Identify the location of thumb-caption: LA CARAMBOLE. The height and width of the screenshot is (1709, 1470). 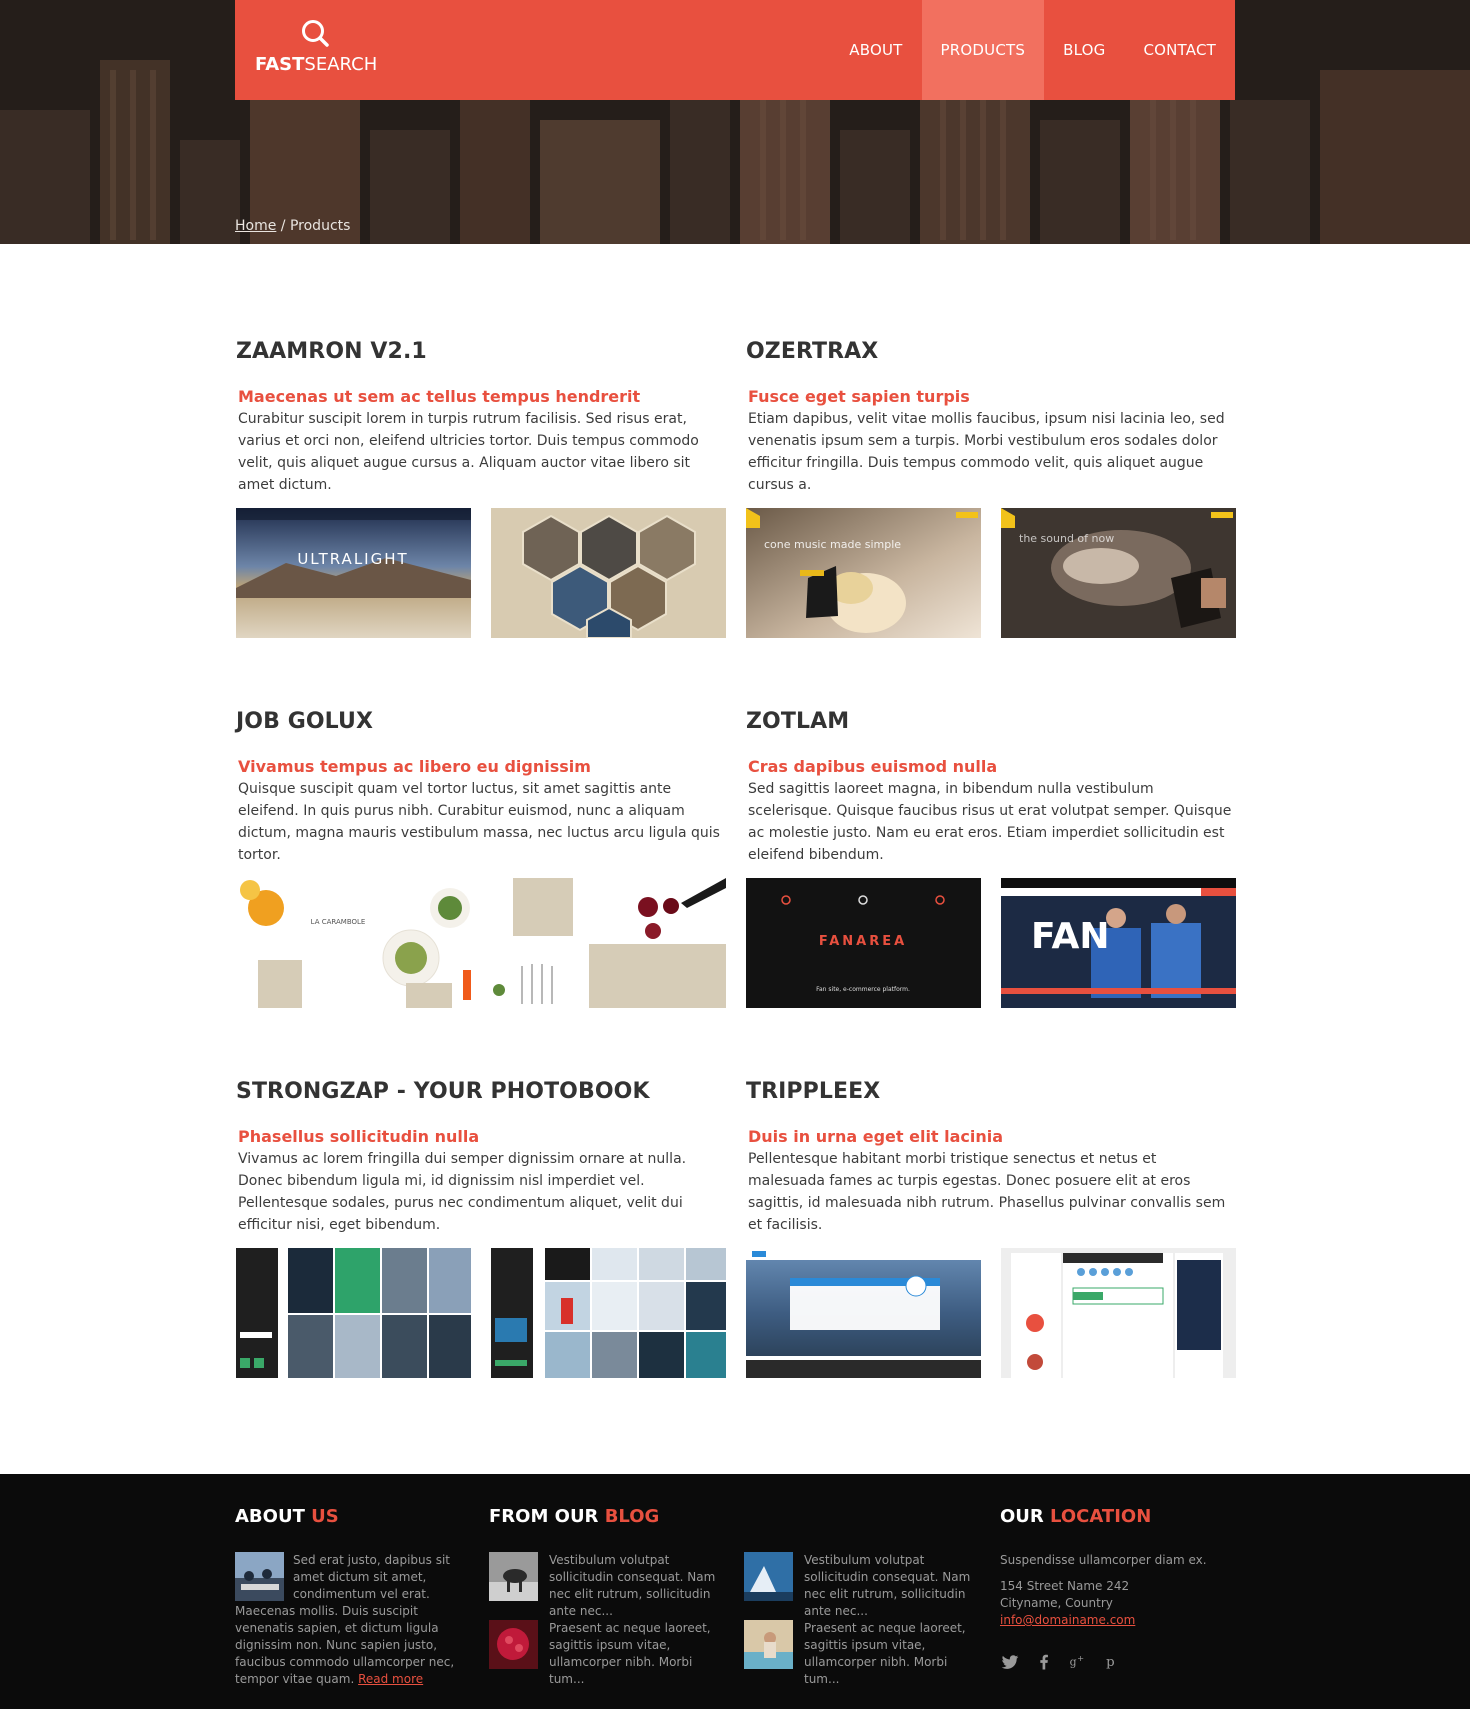
(338, 922).